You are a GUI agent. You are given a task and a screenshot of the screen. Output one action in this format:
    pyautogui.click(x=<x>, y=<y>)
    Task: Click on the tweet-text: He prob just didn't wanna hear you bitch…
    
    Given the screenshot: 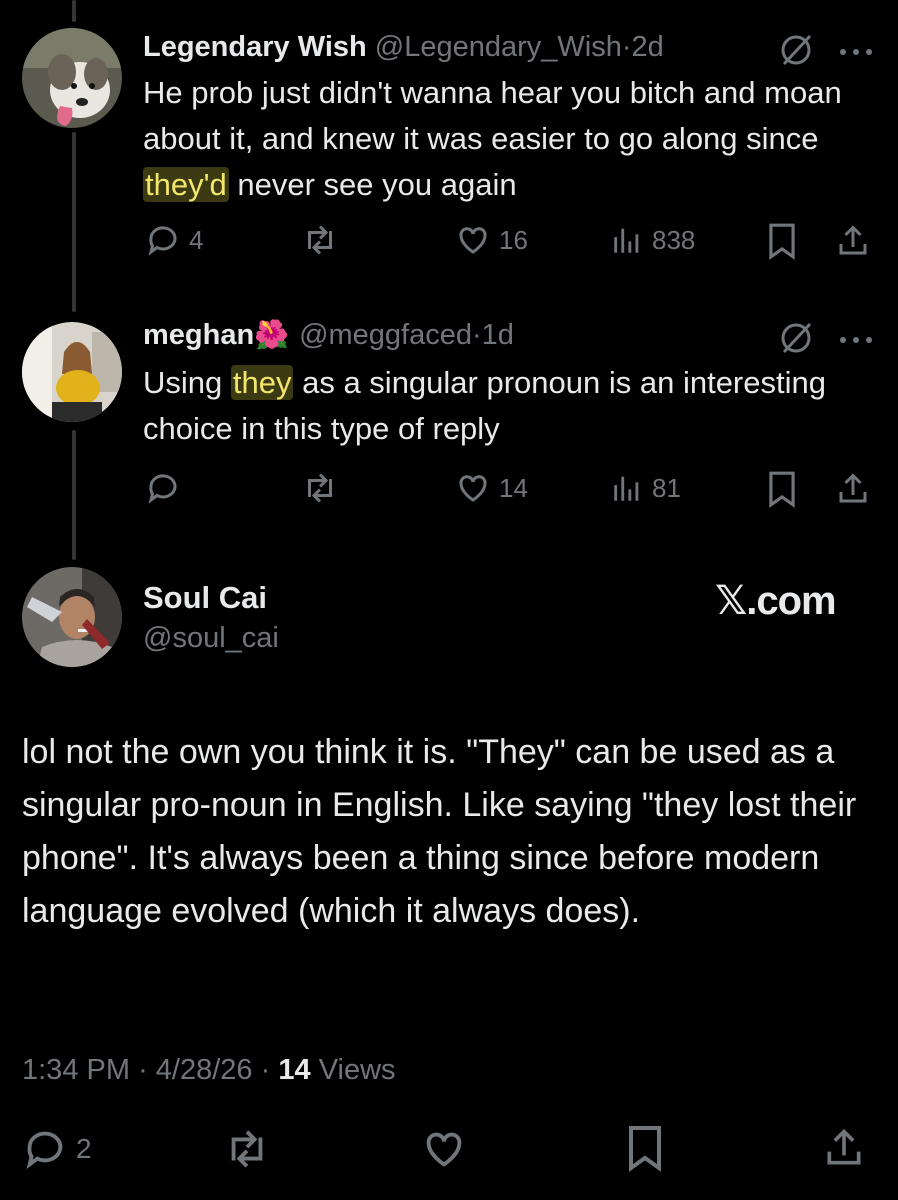 What is the action you would take?
    pyautogui.click(x=503, y=139)
    